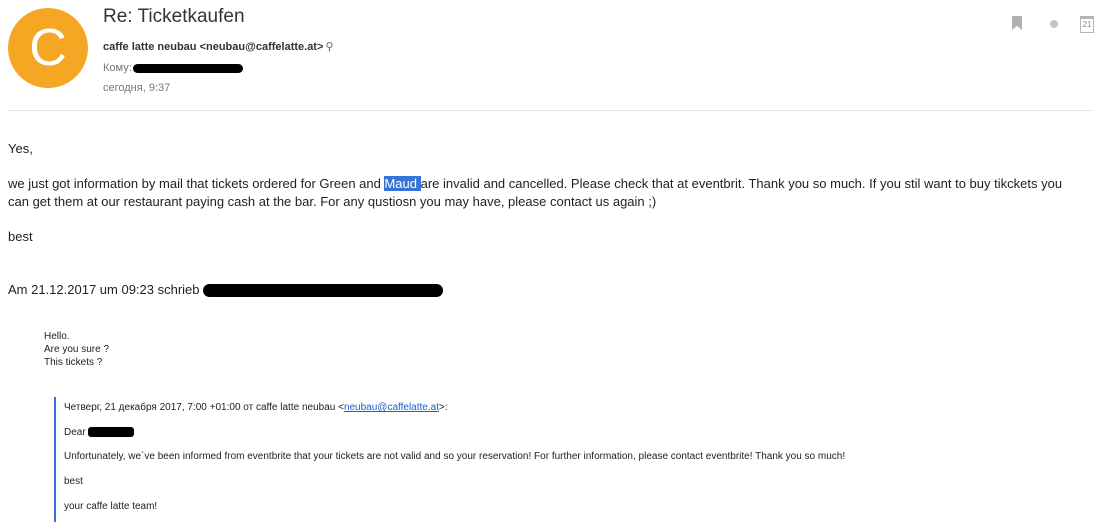 This screenshot has height=522, width=1101. Describe the element at coordinates (550, 110) in the screenshot. I see `header-divider` at that location.